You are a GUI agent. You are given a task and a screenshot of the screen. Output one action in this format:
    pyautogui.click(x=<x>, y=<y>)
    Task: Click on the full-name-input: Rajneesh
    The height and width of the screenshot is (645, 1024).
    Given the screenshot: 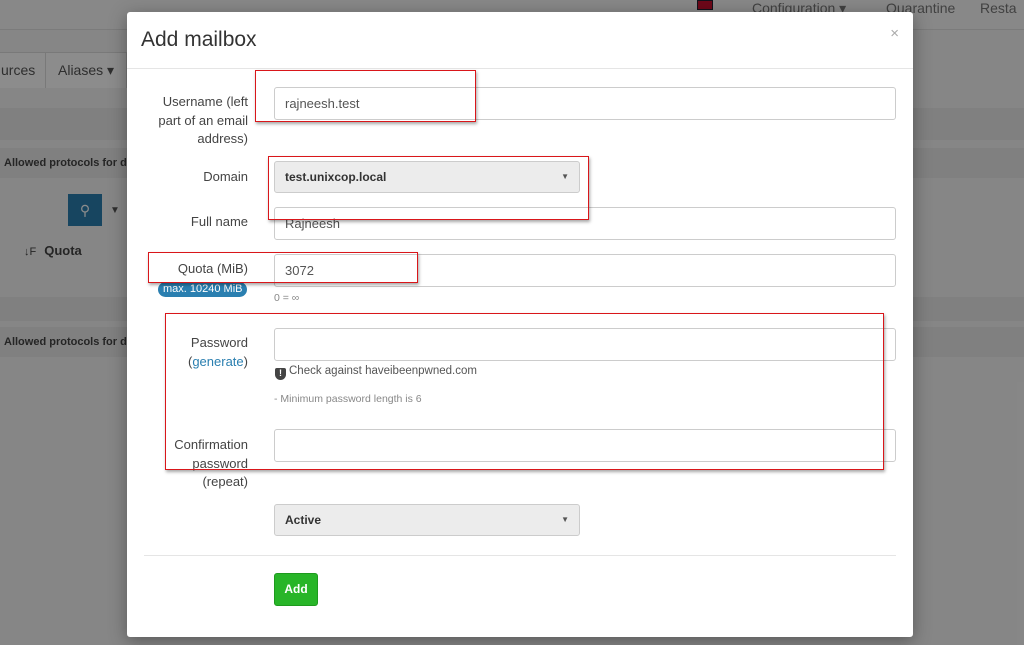 What is the action you would take?
    pyautogui.click(x=585, y=223)
    